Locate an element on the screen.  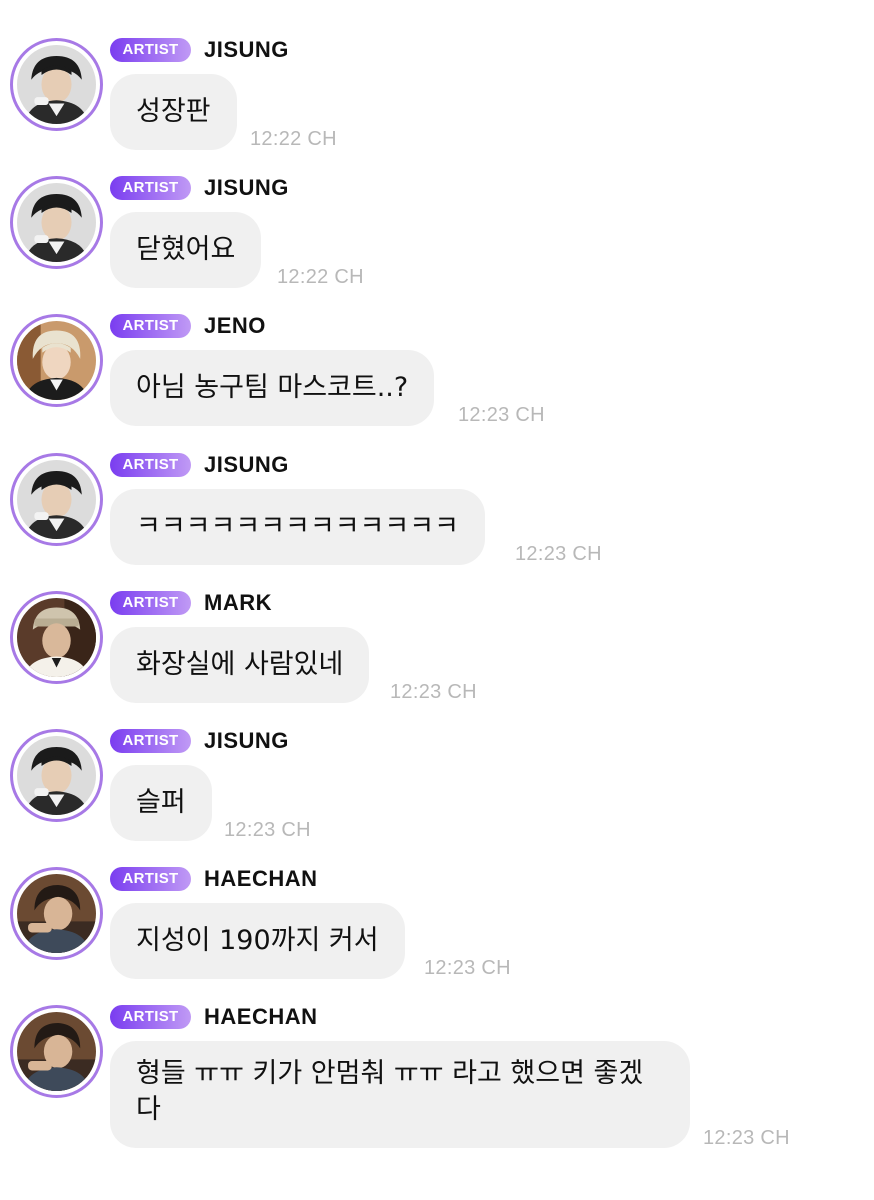
message-bubble: 형들 ㅠㅠ 키가 안멈춰 ㅠㅠ 라고 했으면 좋겠다 is located at coordinates (400, 1094).